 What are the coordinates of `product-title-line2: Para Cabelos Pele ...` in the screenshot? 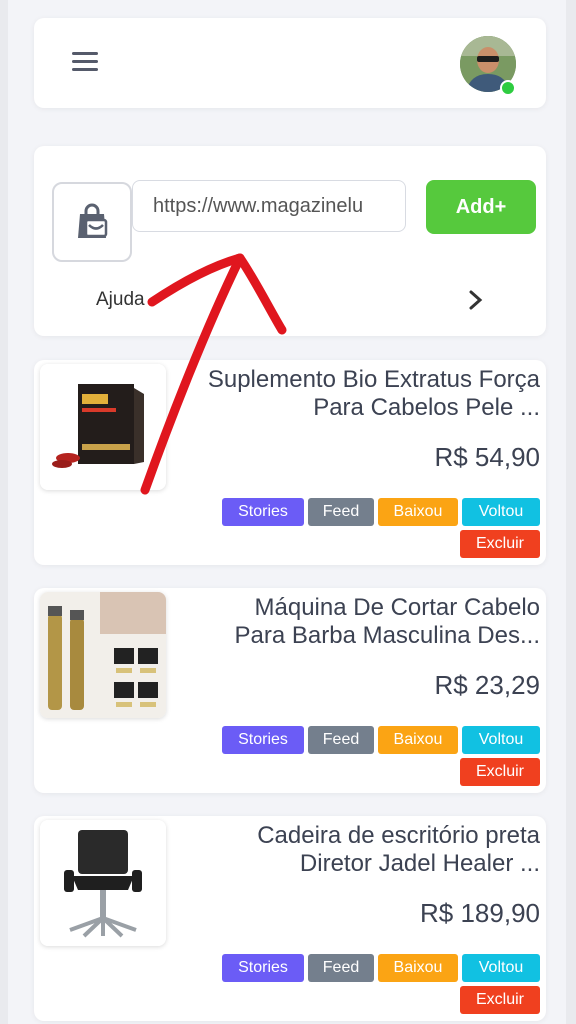 It's located at (426, 407).